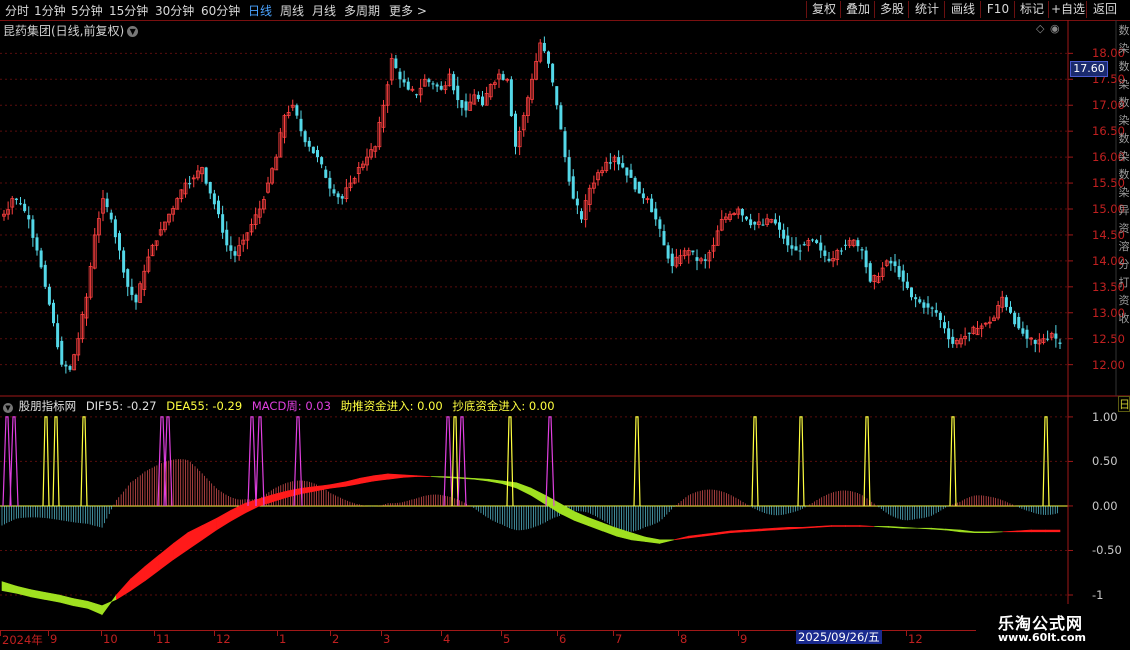  I want to click on dropdown-icon: ◉, so click(1055, 28).